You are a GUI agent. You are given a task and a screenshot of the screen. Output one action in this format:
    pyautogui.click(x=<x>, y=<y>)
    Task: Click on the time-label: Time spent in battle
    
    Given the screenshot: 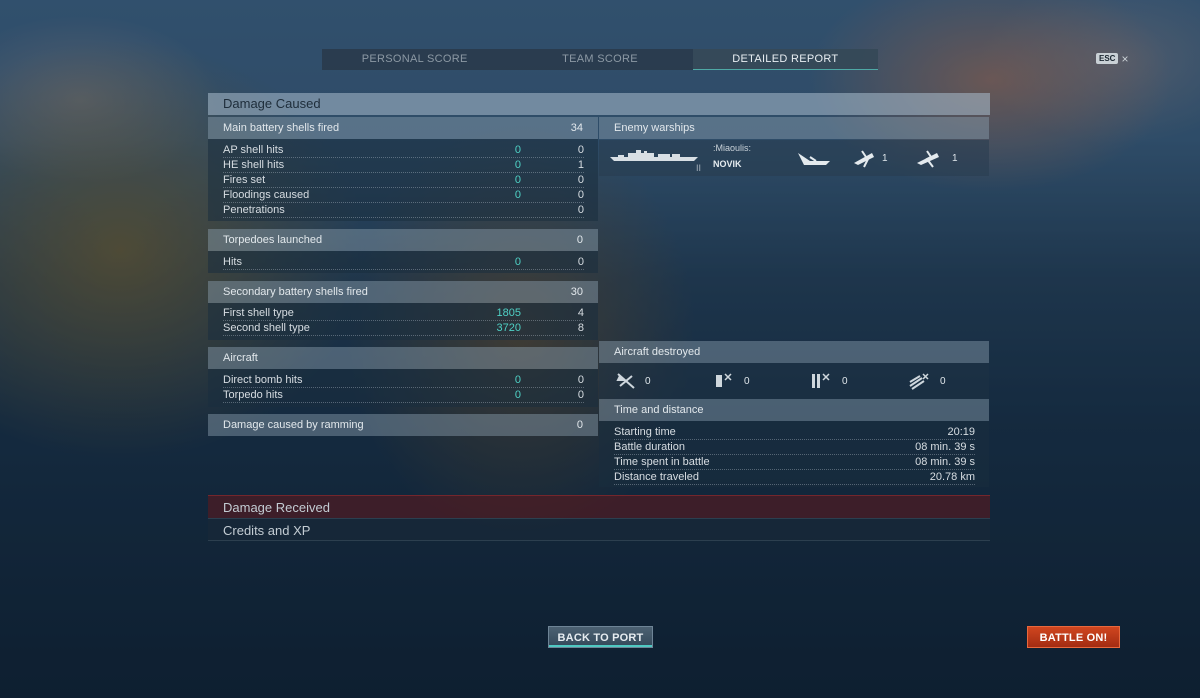 What is the action you would take?
    pyautogui.click(x=662, y=462)
    